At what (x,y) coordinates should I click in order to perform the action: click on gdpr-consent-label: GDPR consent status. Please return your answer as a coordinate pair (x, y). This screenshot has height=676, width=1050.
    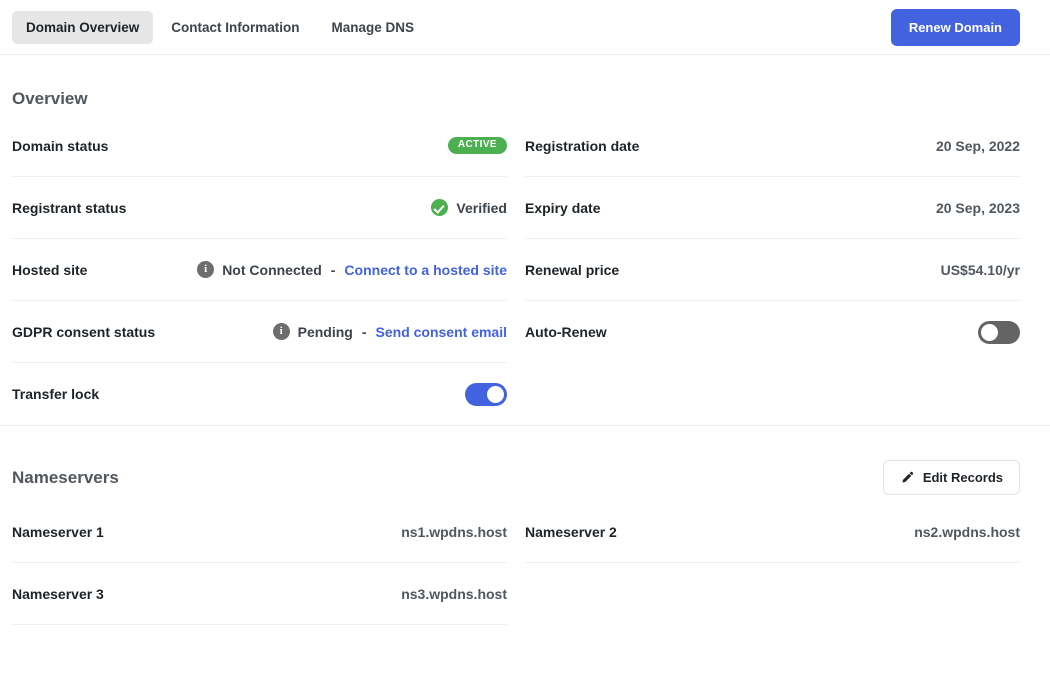
    Looking at the image, I should click on (84, 331).